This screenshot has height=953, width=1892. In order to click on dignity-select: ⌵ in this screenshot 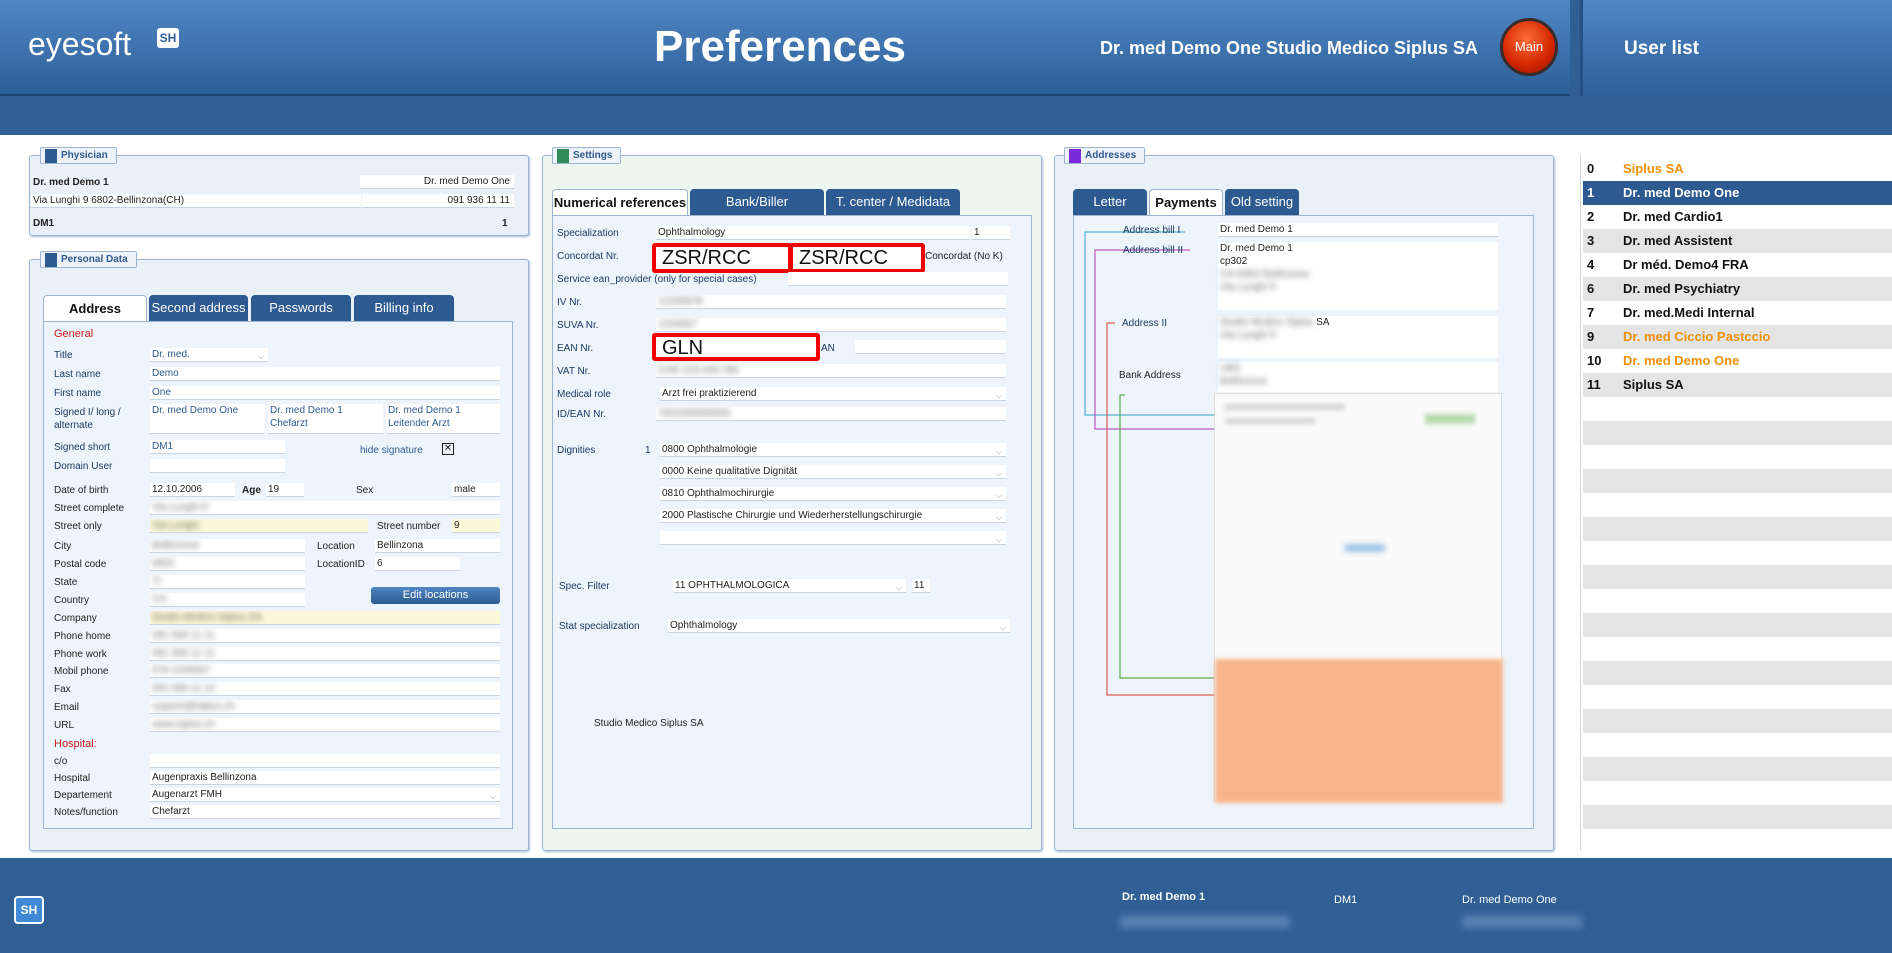, I will do `click(833, 538)`.